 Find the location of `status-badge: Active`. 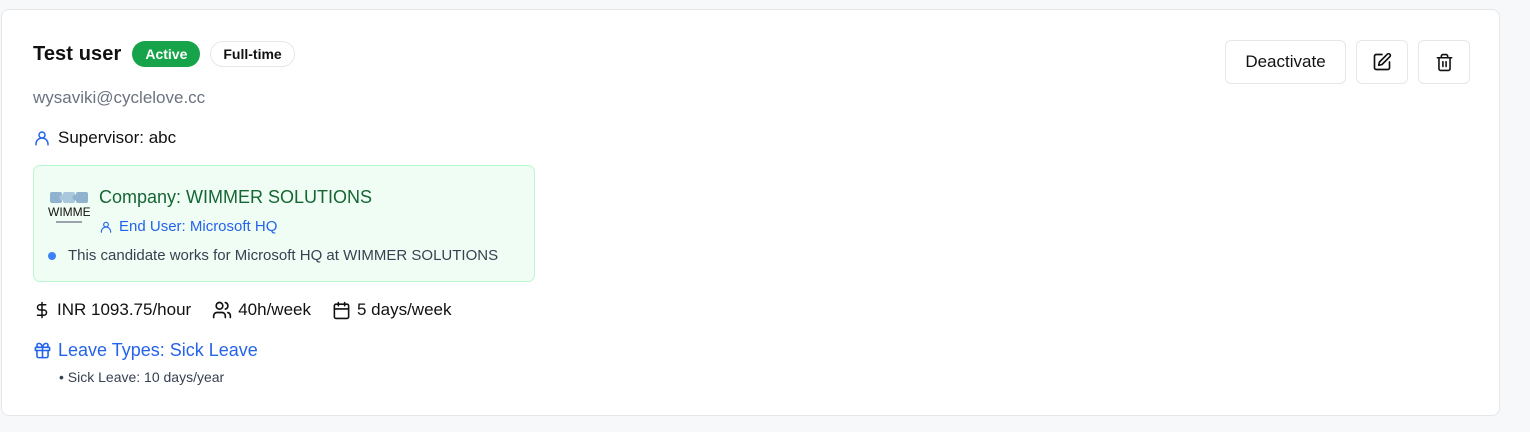

status-badge: Active is located at coordinates (166, 54).